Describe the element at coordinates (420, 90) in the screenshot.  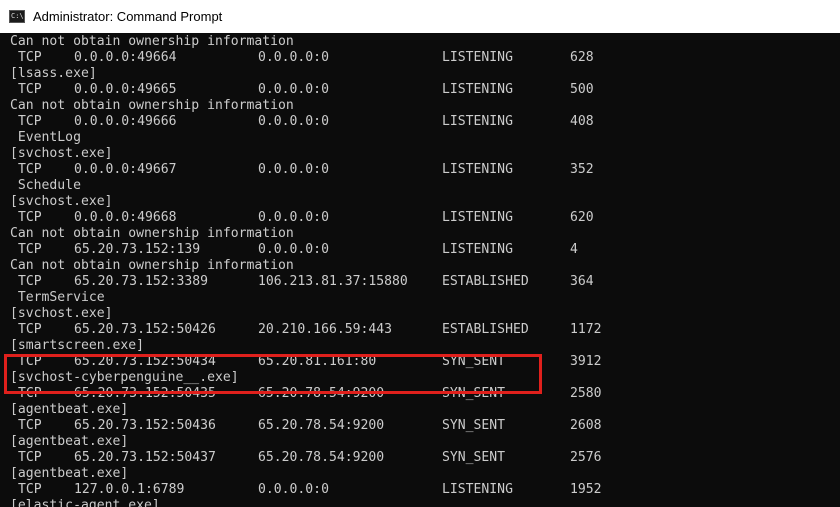
I see `connection-row: TCP 0.0.0.0:49665 0.0.0.0:0 LISTENING 500` at that location.